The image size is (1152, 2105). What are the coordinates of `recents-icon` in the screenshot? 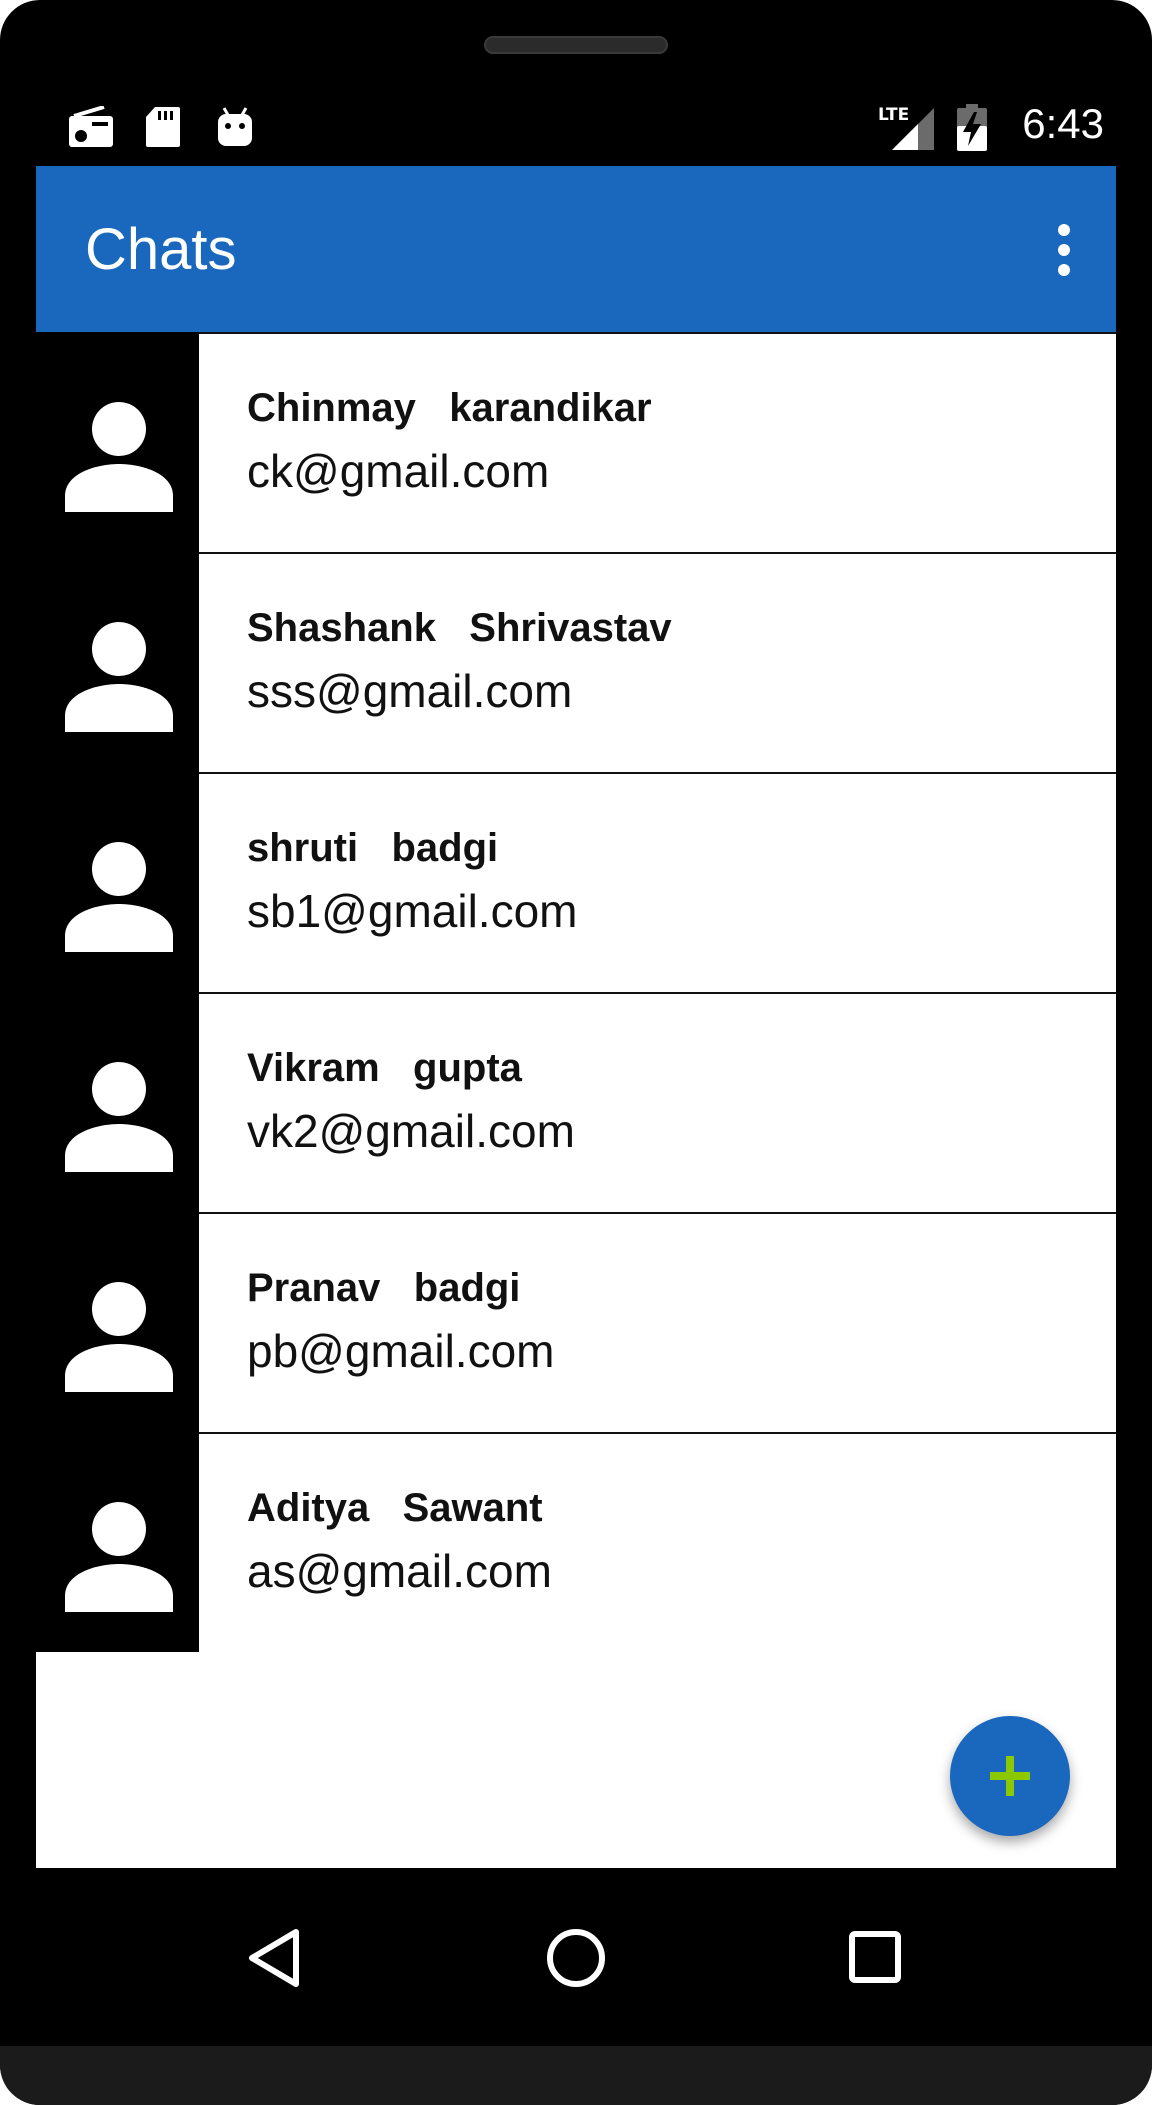 It's located at (875, 1957).